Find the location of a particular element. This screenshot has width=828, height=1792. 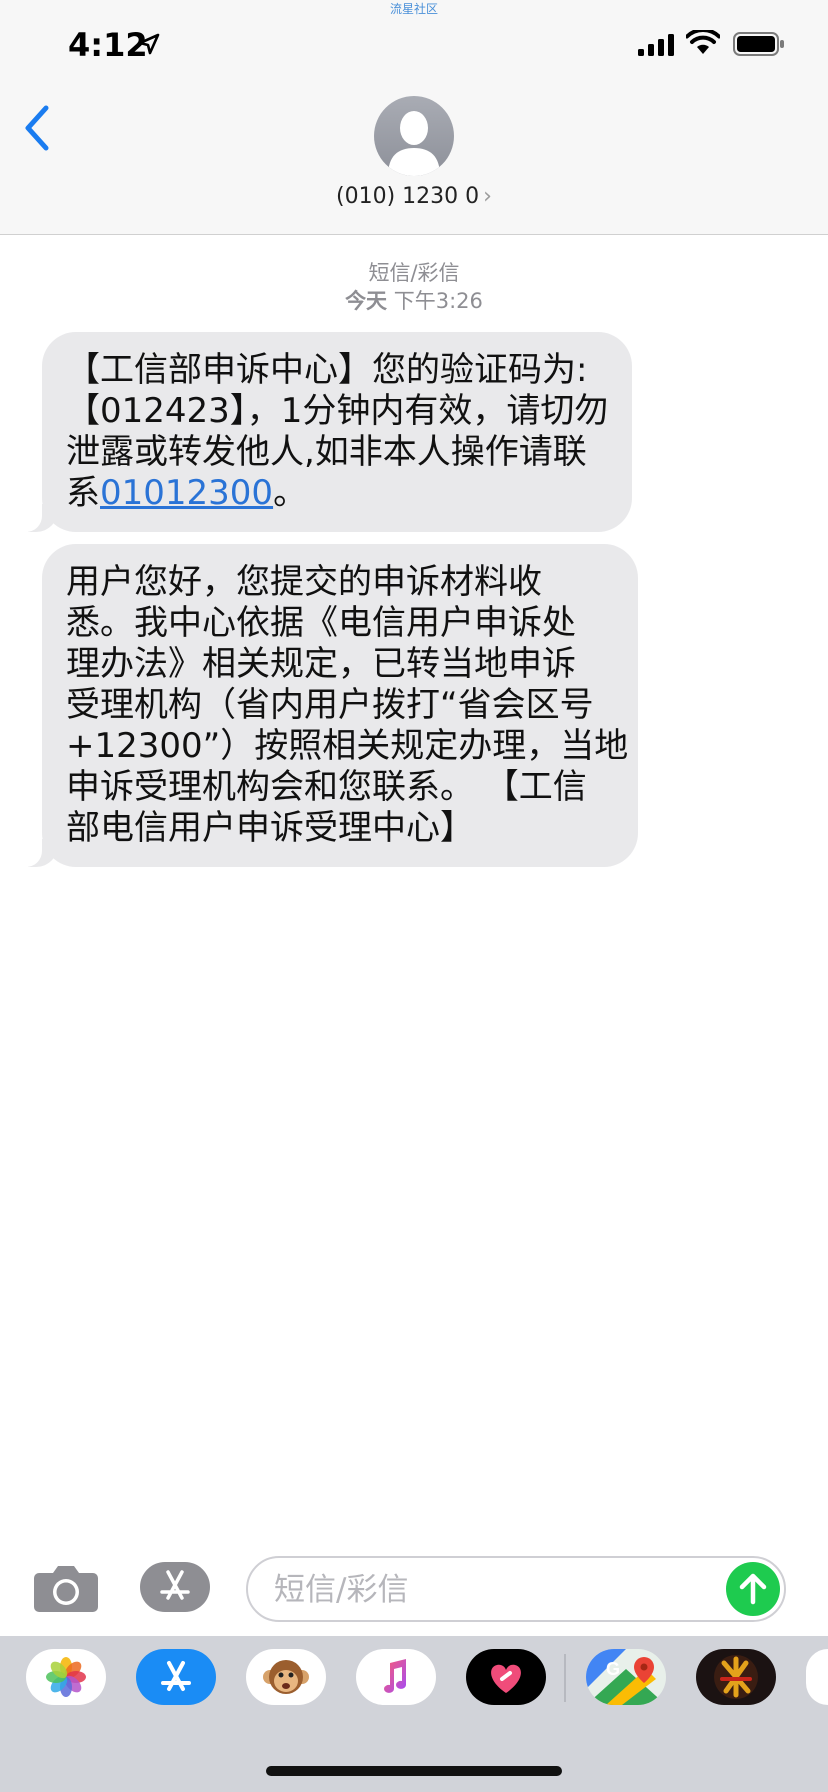

message-text: 系 is located at coordinates (83, 493).